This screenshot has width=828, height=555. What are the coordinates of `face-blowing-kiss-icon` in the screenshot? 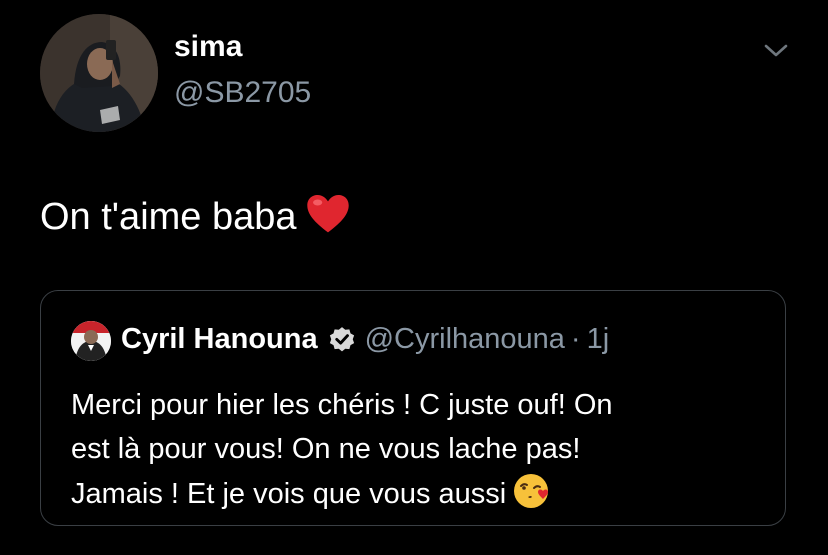 It's located at (532, 497).